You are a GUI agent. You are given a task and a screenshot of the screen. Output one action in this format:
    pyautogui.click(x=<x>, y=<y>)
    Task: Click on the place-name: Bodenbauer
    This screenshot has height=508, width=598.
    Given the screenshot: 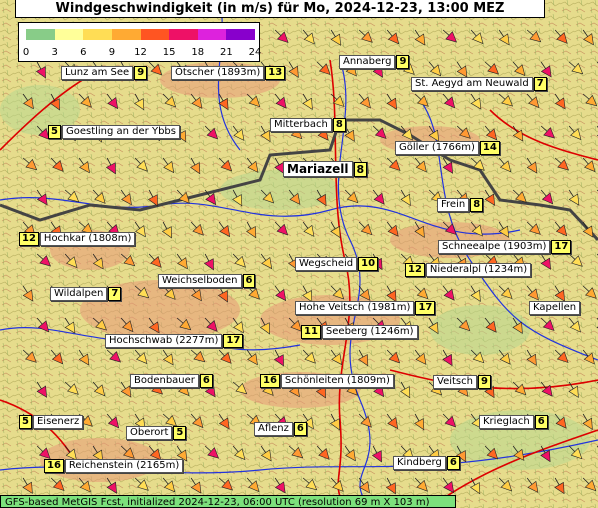 What is the action you would take?
    pyautogui.click(x=164, y=381)
    